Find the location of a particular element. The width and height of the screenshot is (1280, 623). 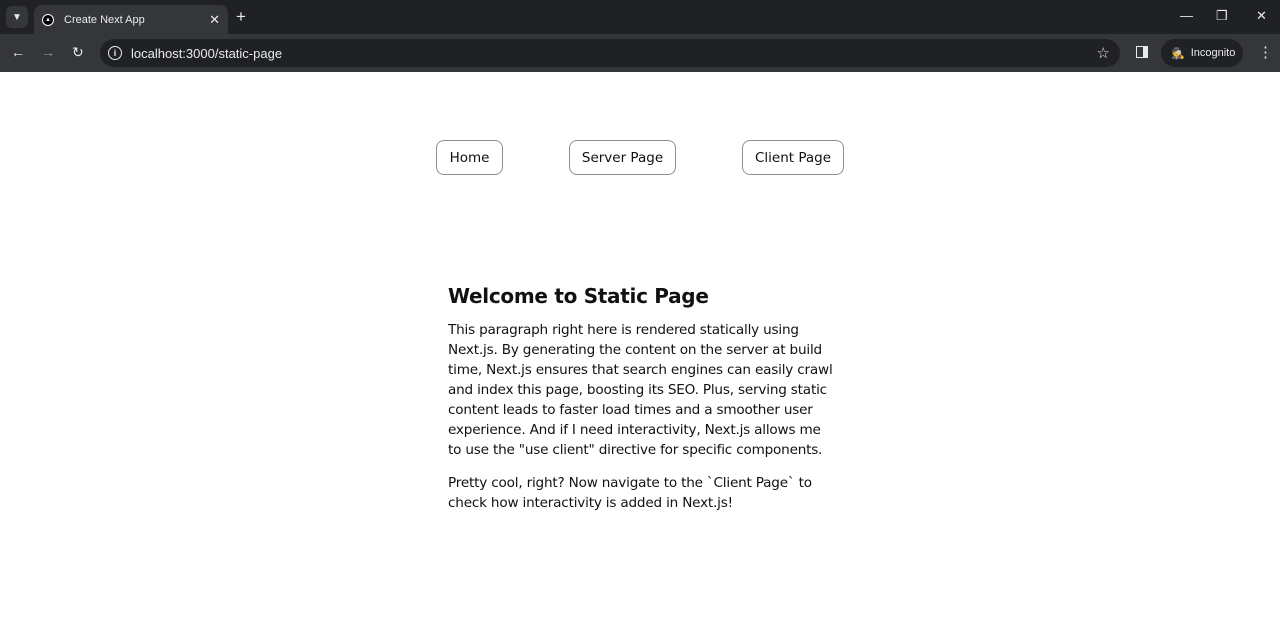

site-info-icon: i is located at coordinates (115, 53).